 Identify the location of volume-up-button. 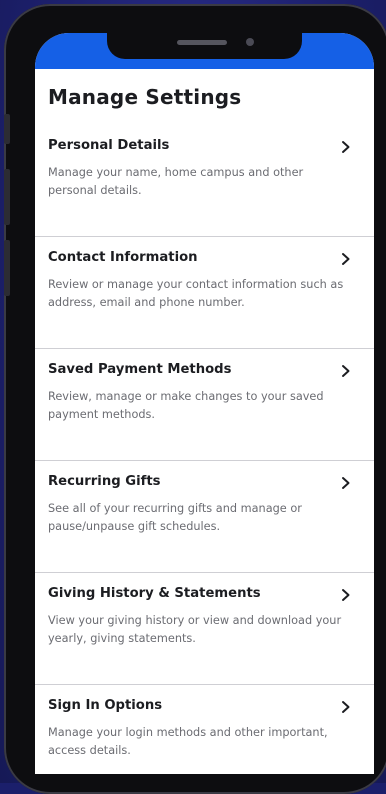
(7, 197).